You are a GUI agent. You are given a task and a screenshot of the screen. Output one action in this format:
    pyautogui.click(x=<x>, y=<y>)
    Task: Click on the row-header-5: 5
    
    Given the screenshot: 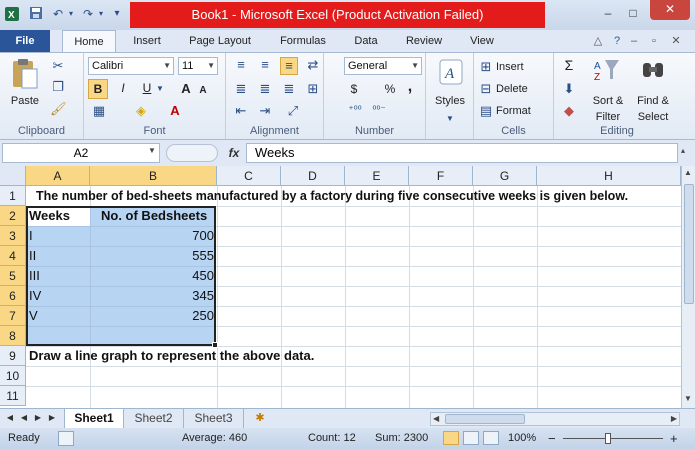 What is the action you would take?
    pyautogui.click(x=13, y=276)
    